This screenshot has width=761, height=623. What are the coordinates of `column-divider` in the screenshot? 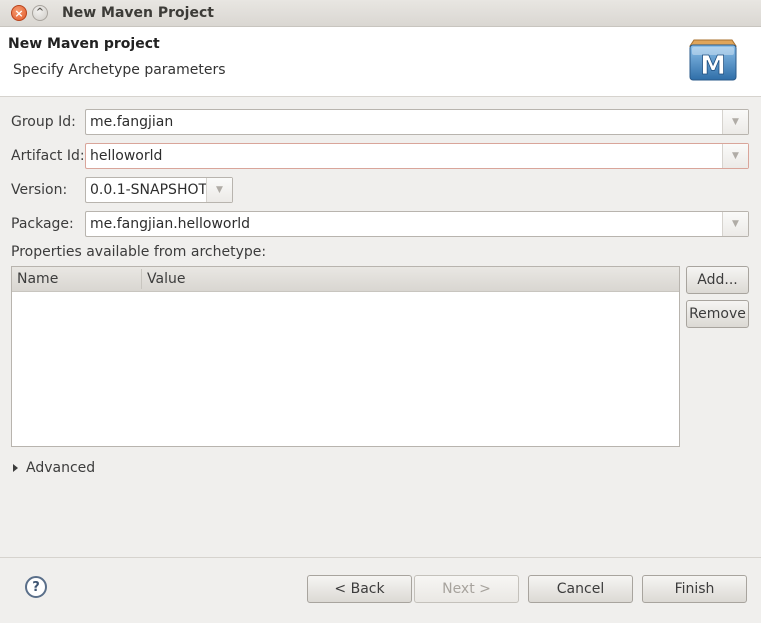 It's located at (141, 279).